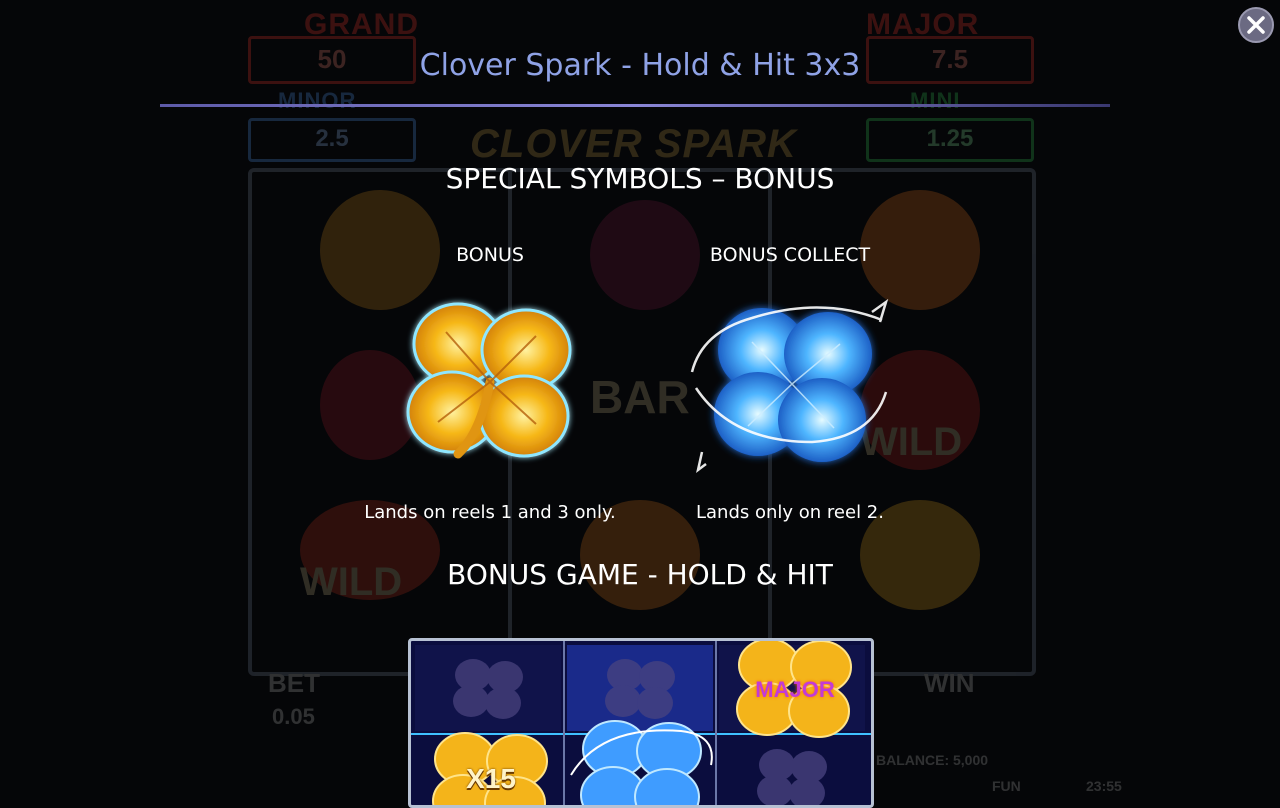 Image resolution: width=1280 pixels, height=808 pixels. I want to click on jackpot-minor-title: MINOR, so click(317, 100).